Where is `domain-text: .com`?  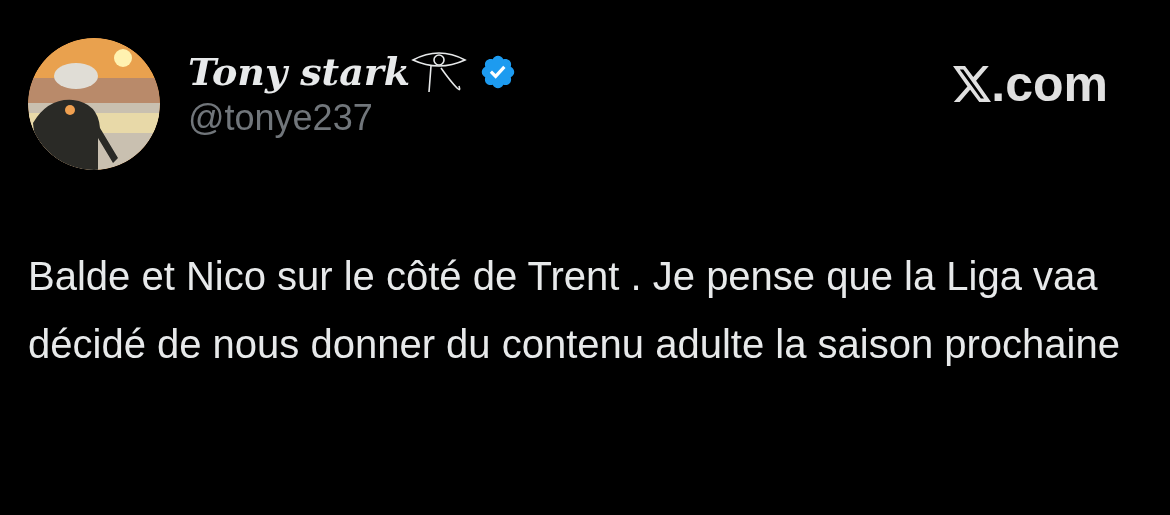 domain-text: .com is located at coordinates (1049, 84).